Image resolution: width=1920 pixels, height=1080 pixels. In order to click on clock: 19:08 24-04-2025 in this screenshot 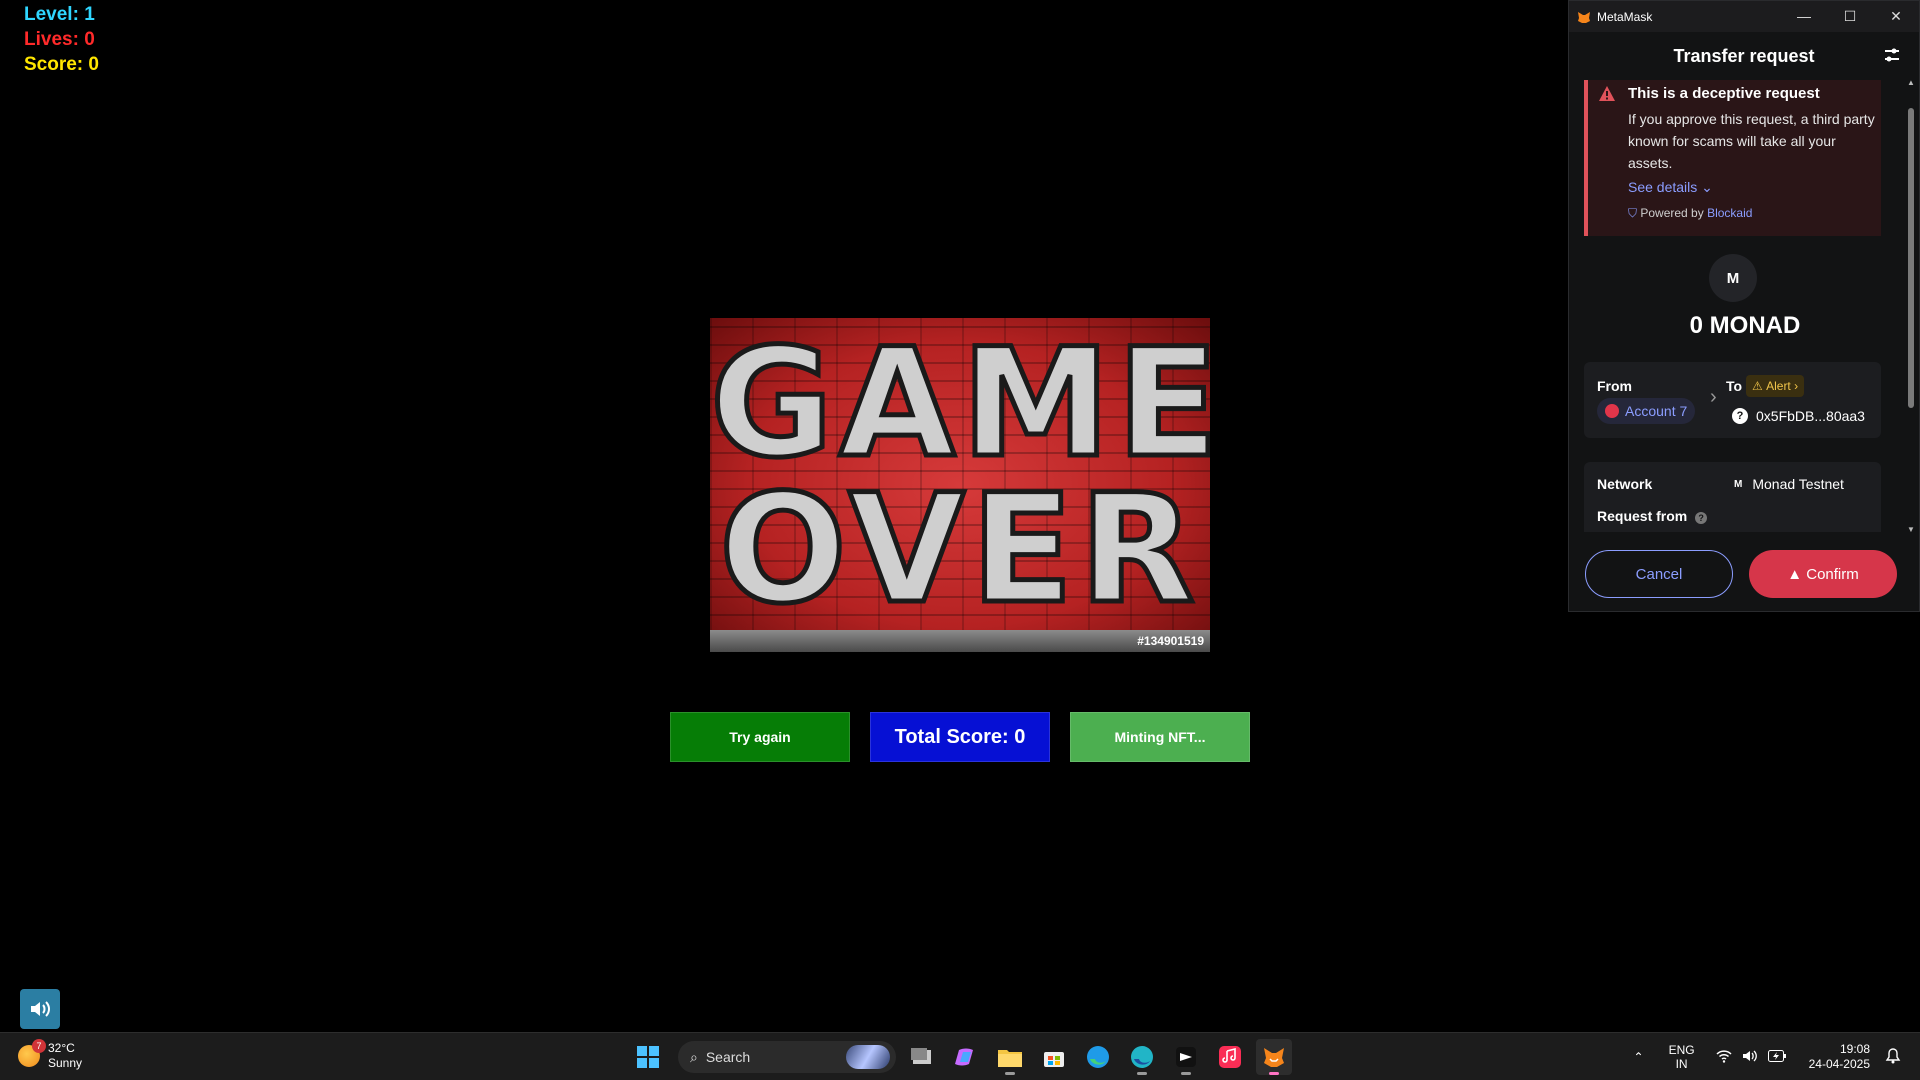, I will do `click(1839, 1057)`.